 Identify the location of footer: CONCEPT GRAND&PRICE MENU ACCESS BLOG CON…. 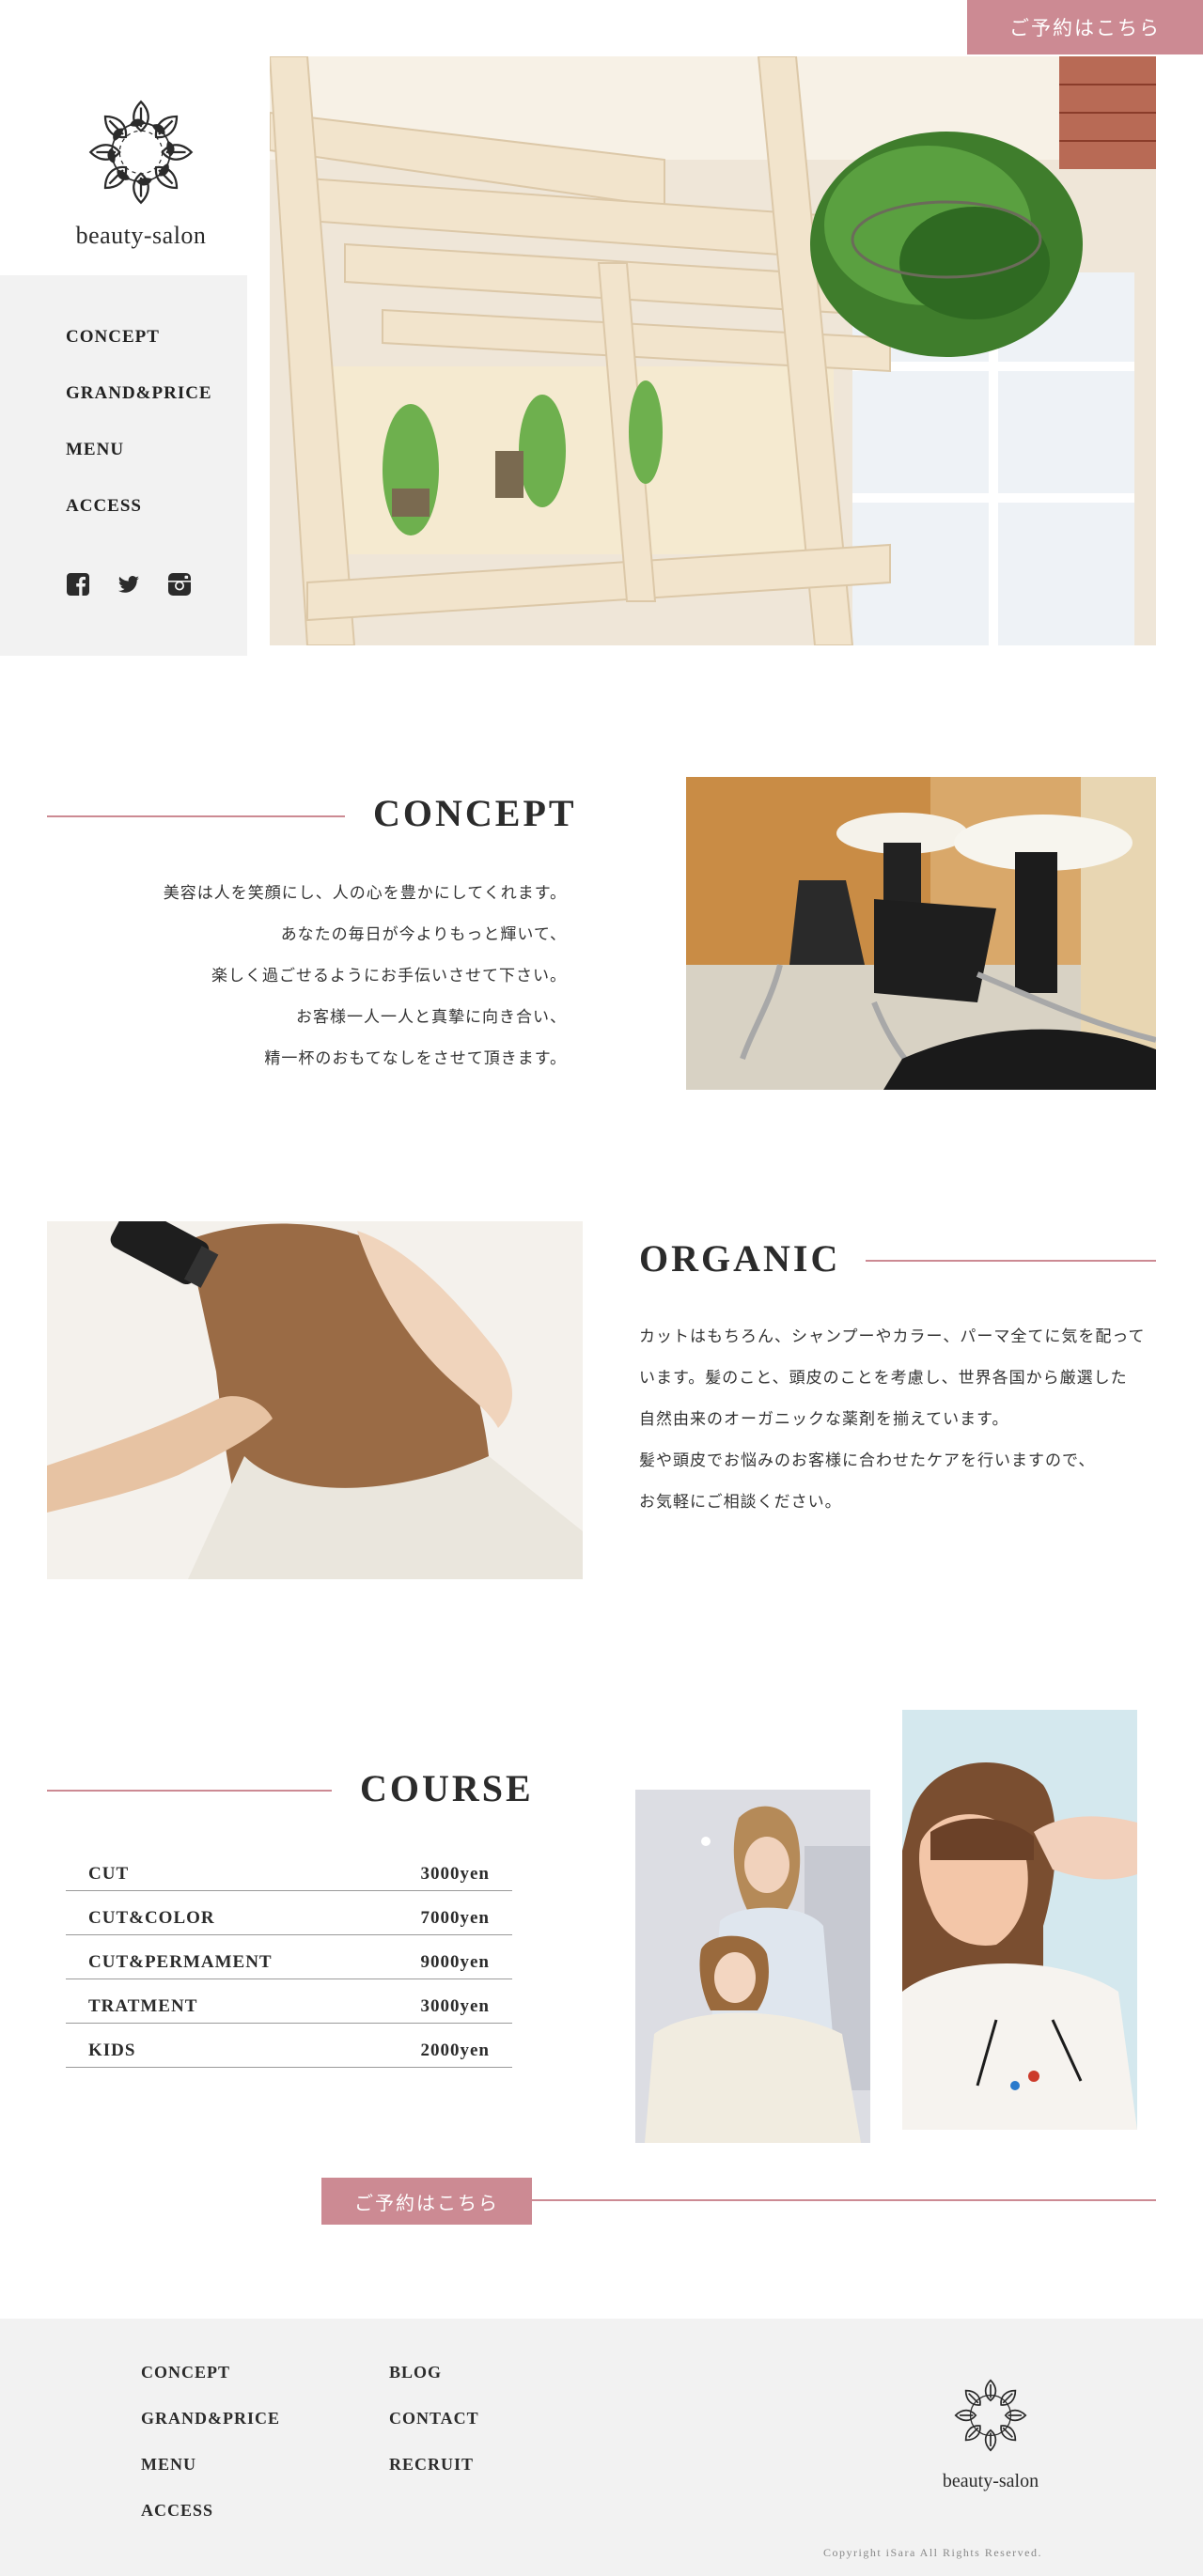
(601, 2448).